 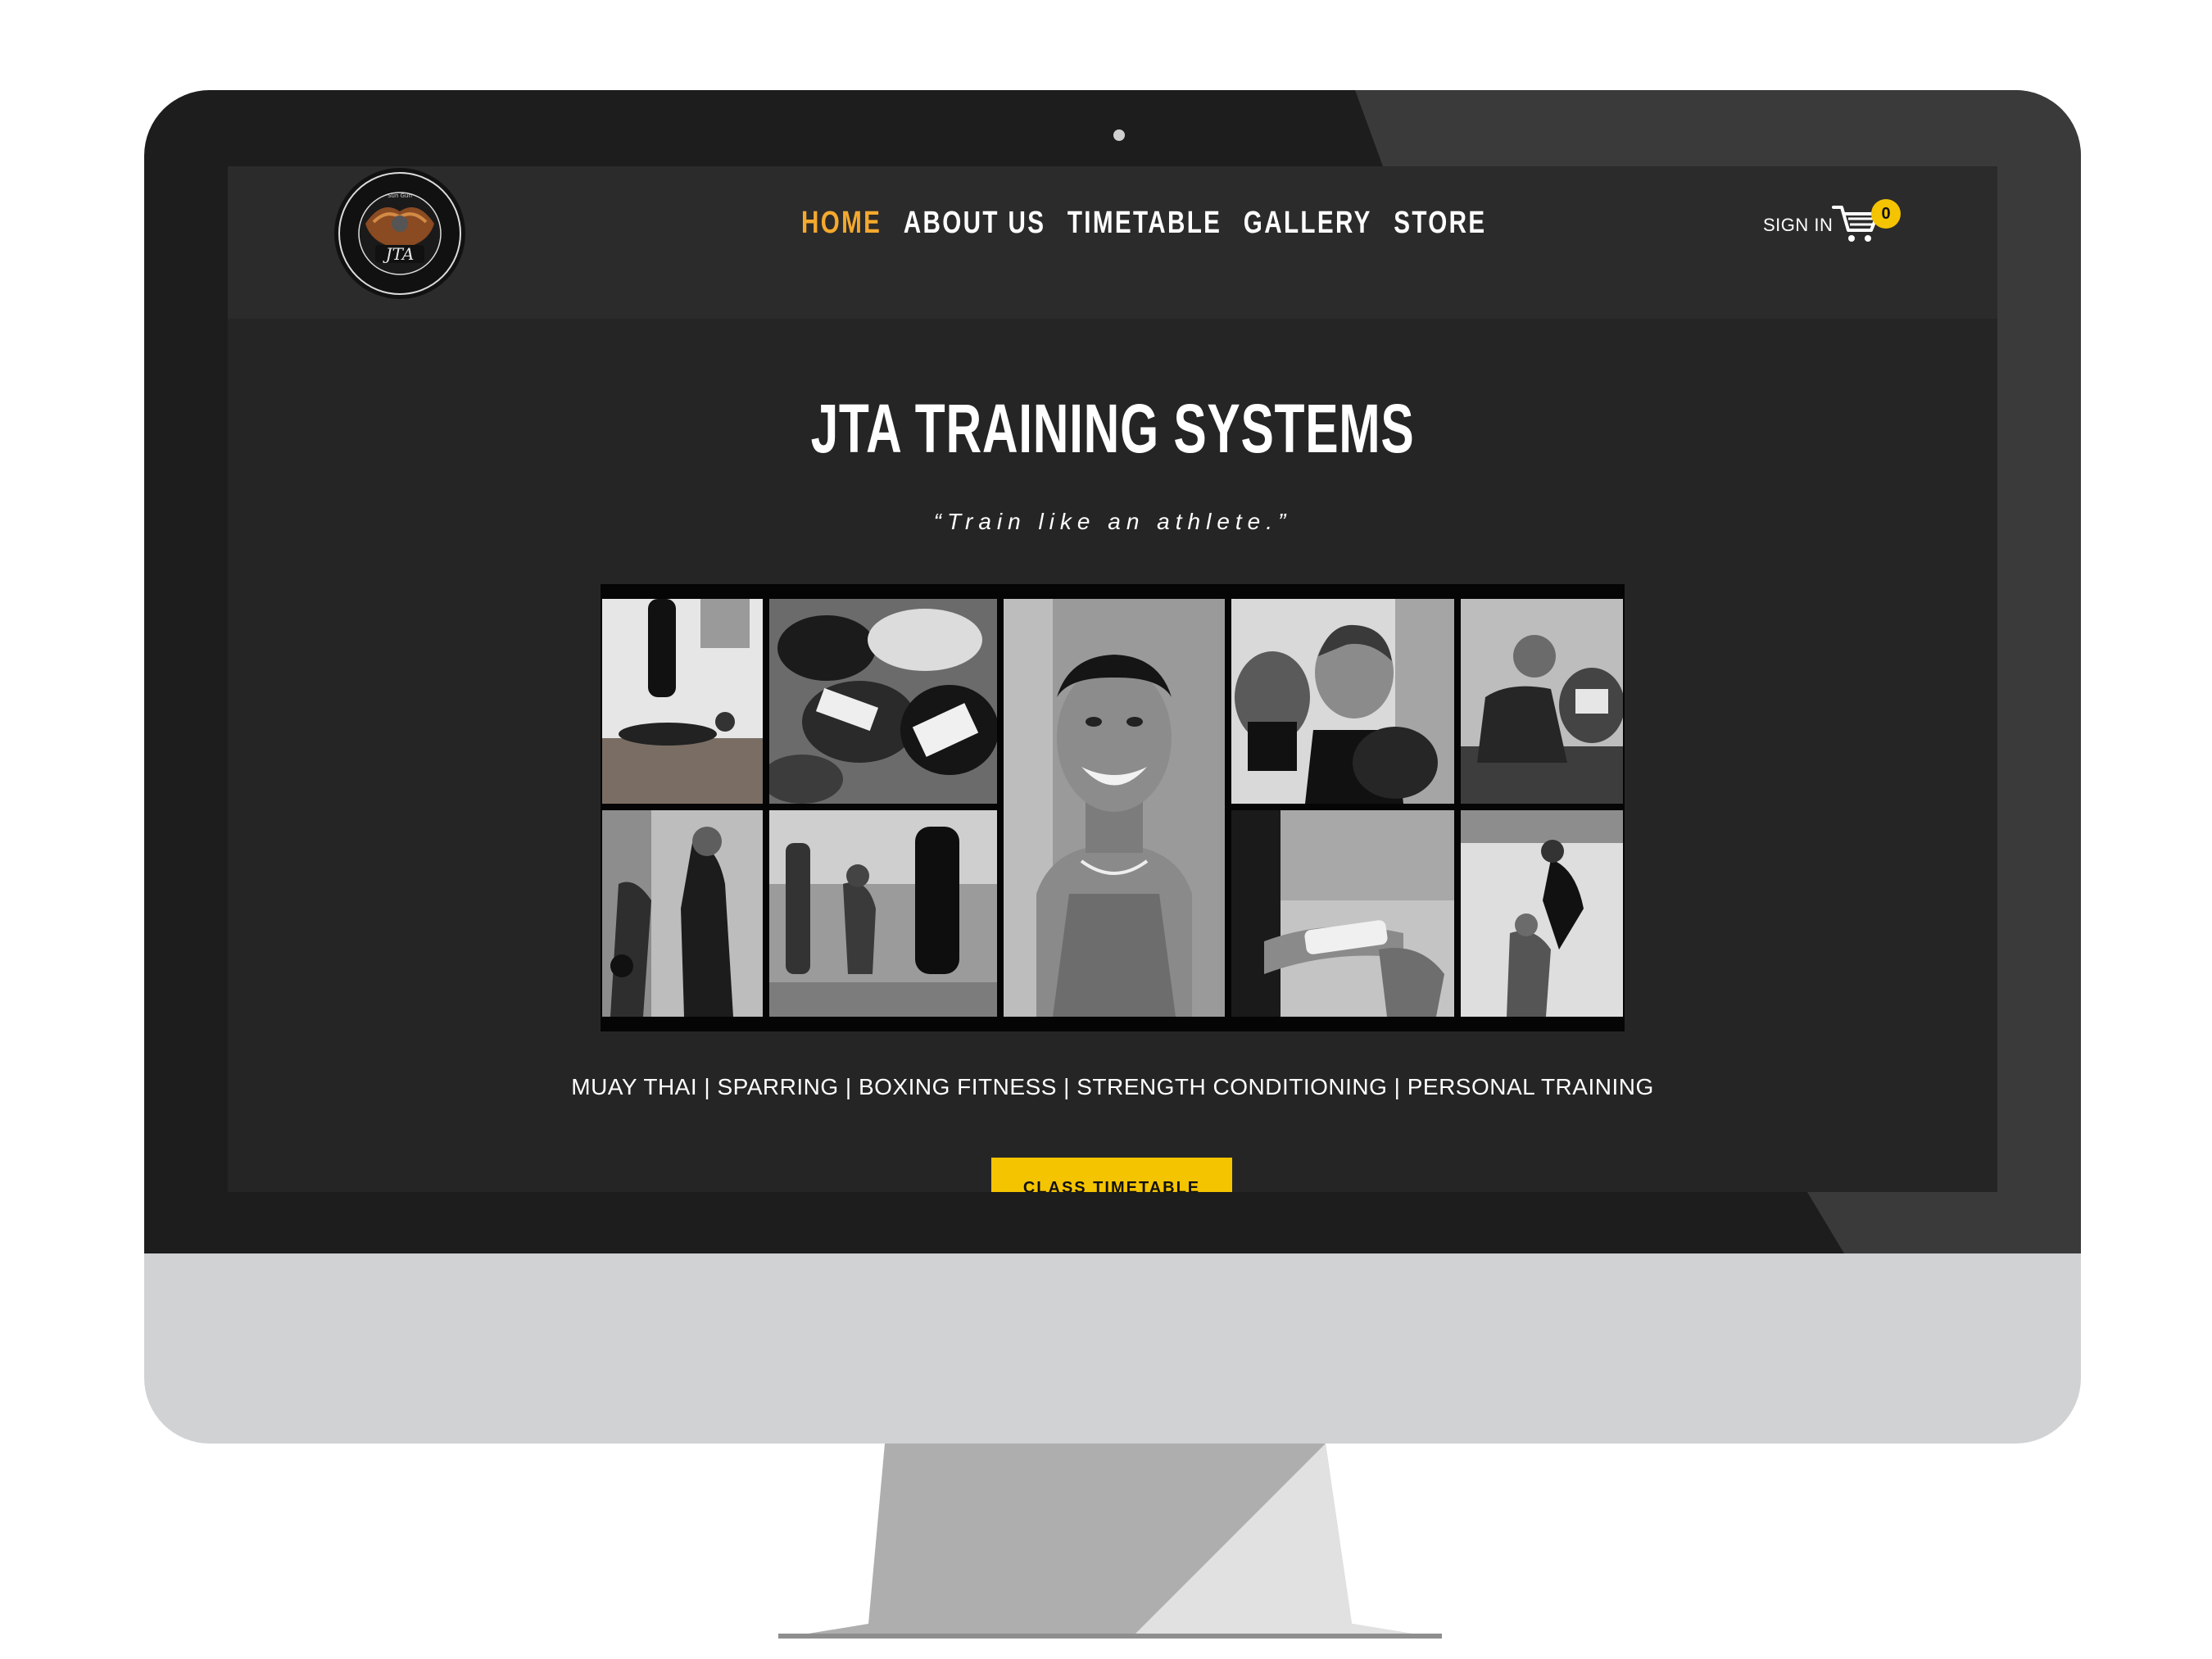 What do you see at coordinates (1112, 428) in the screenshot?
I see `page-title: JTA TRAINING SYSTEMS` at bounding box center [1112, 428].